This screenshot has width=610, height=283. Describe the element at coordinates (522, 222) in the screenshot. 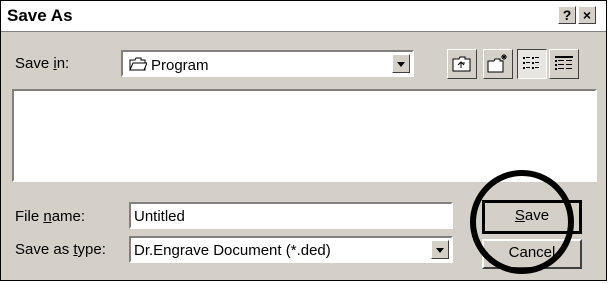

I see `highlight-circle` at that location.